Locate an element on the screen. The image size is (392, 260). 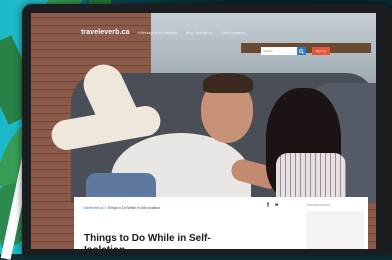
hero-image-man-hair is located at coordinates (228, 83).